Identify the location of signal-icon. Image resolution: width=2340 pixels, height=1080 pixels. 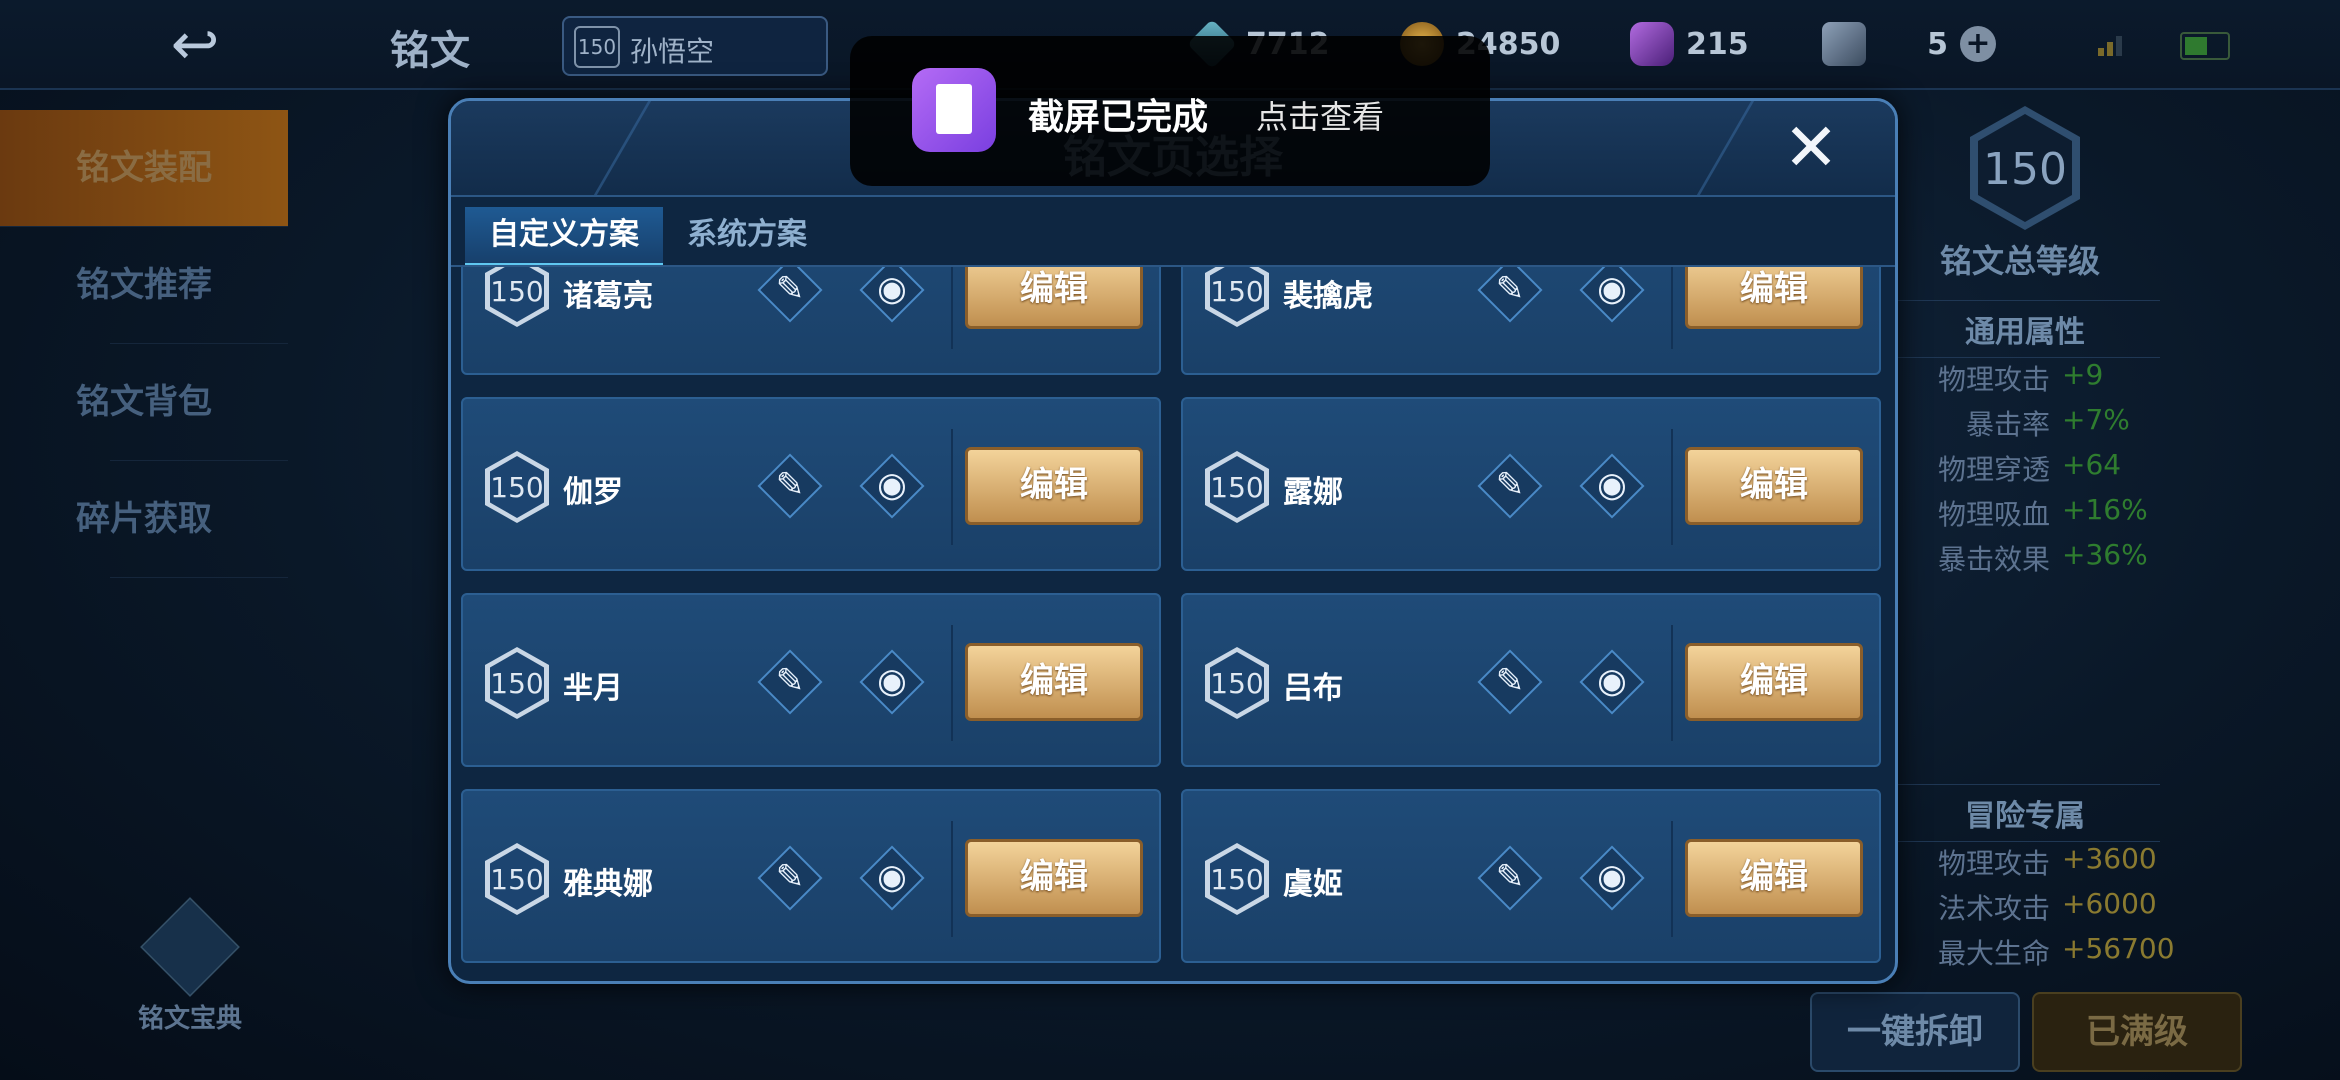
(2113, 45).